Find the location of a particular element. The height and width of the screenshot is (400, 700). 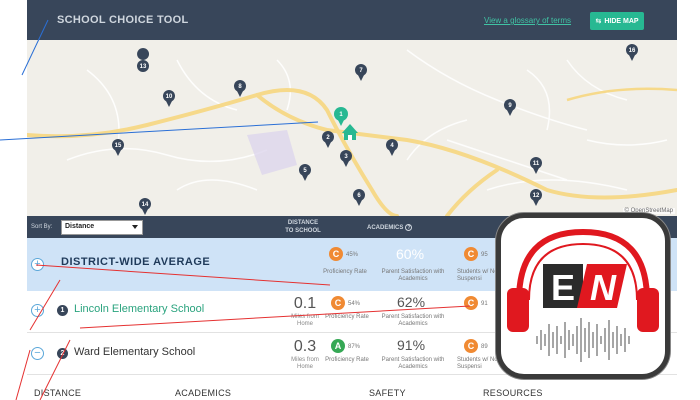

svg-text: N is located at coordinates (603, 287).